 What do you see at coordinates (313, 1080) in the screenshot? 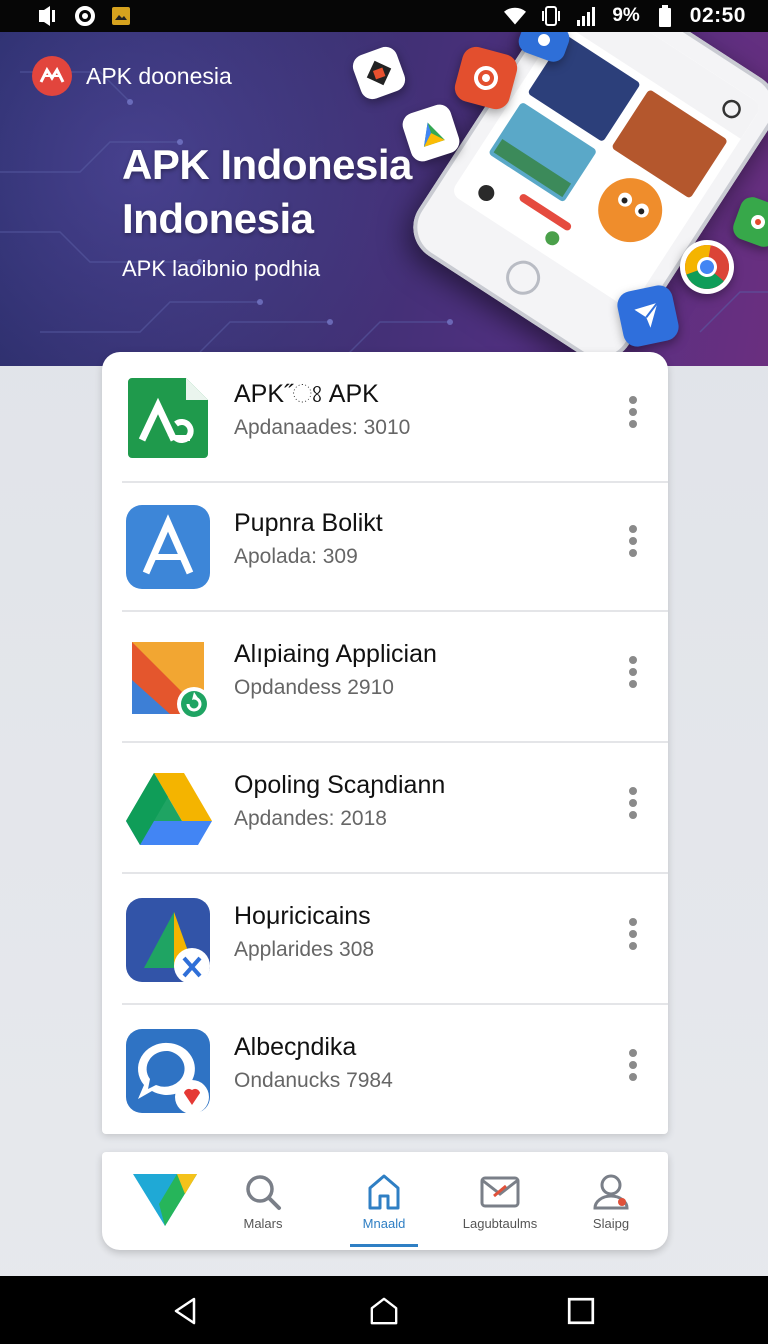
I see `app-meta: Ondanucks 7984` at bounding box center [313, 1080].